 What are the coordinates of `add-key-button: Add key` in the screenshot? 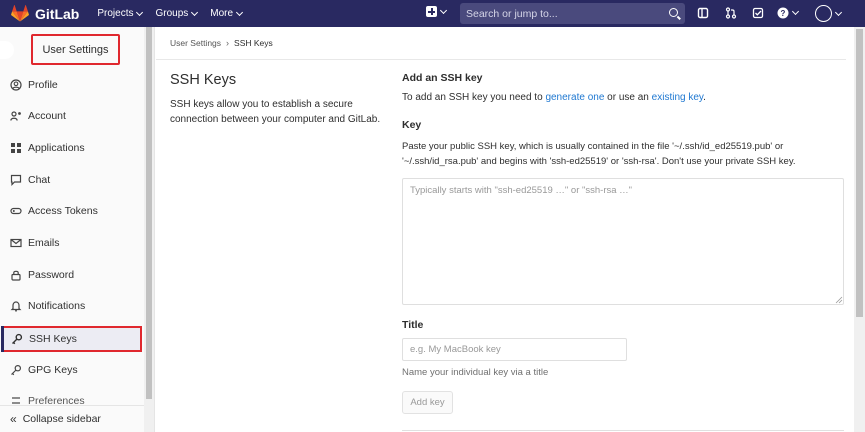 It's located at (427, 402).